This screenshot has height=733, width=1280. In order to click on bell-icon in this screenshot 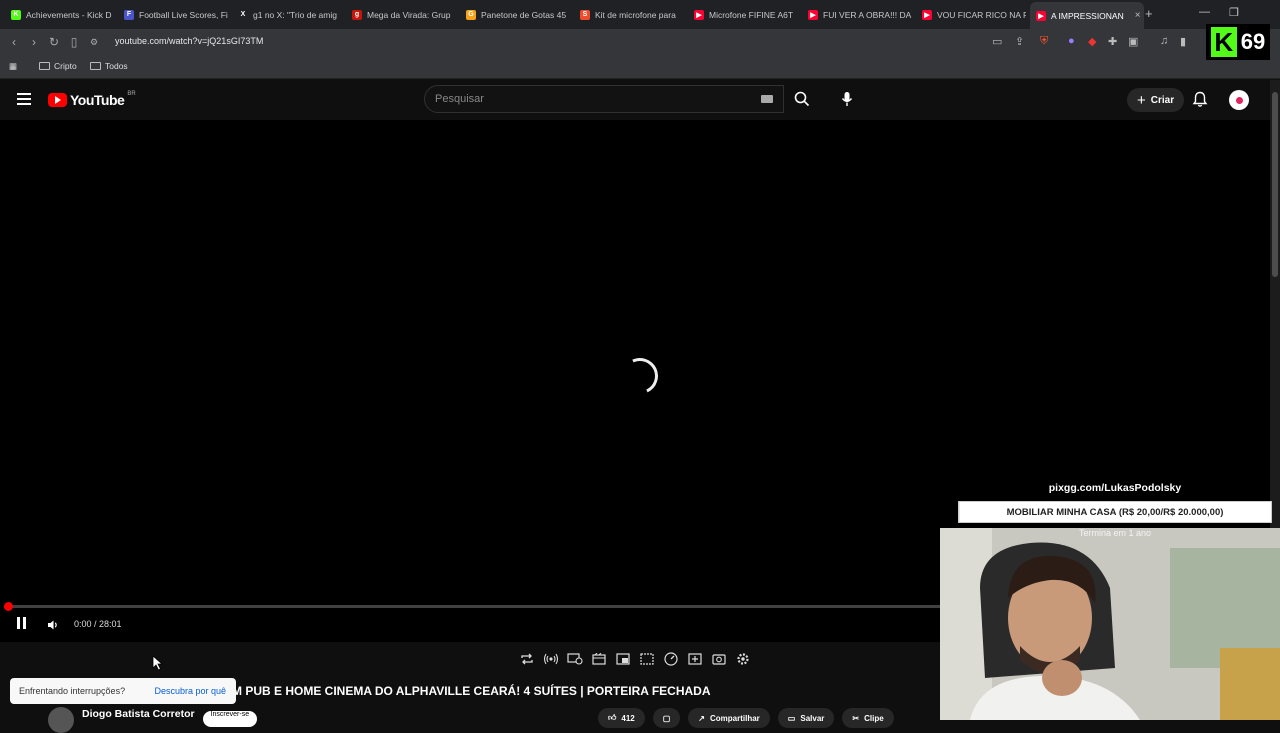, I will do `click(1200, 99)`.